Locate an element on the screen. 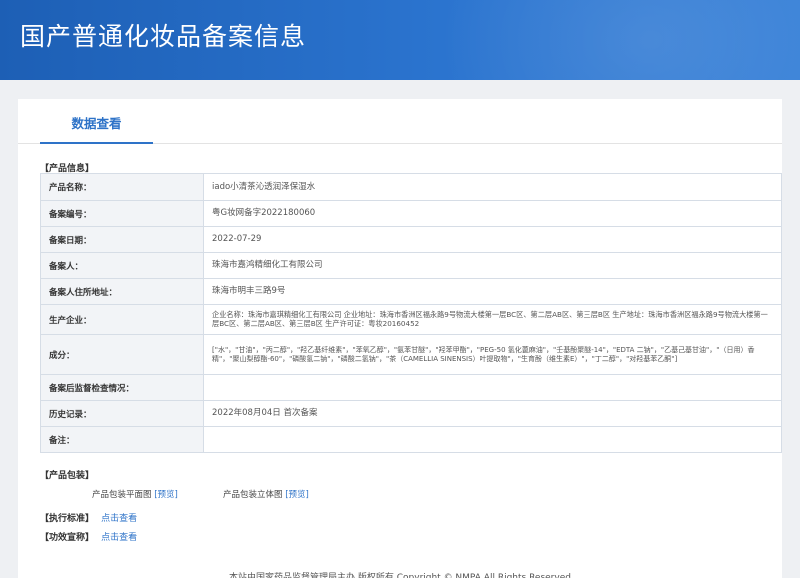 Image resolution: width=800 pixels, height=578 pixels. row-value-filer: 珠海市嘉鸿精细化工有限公司 is located at coordinates (492, 265).